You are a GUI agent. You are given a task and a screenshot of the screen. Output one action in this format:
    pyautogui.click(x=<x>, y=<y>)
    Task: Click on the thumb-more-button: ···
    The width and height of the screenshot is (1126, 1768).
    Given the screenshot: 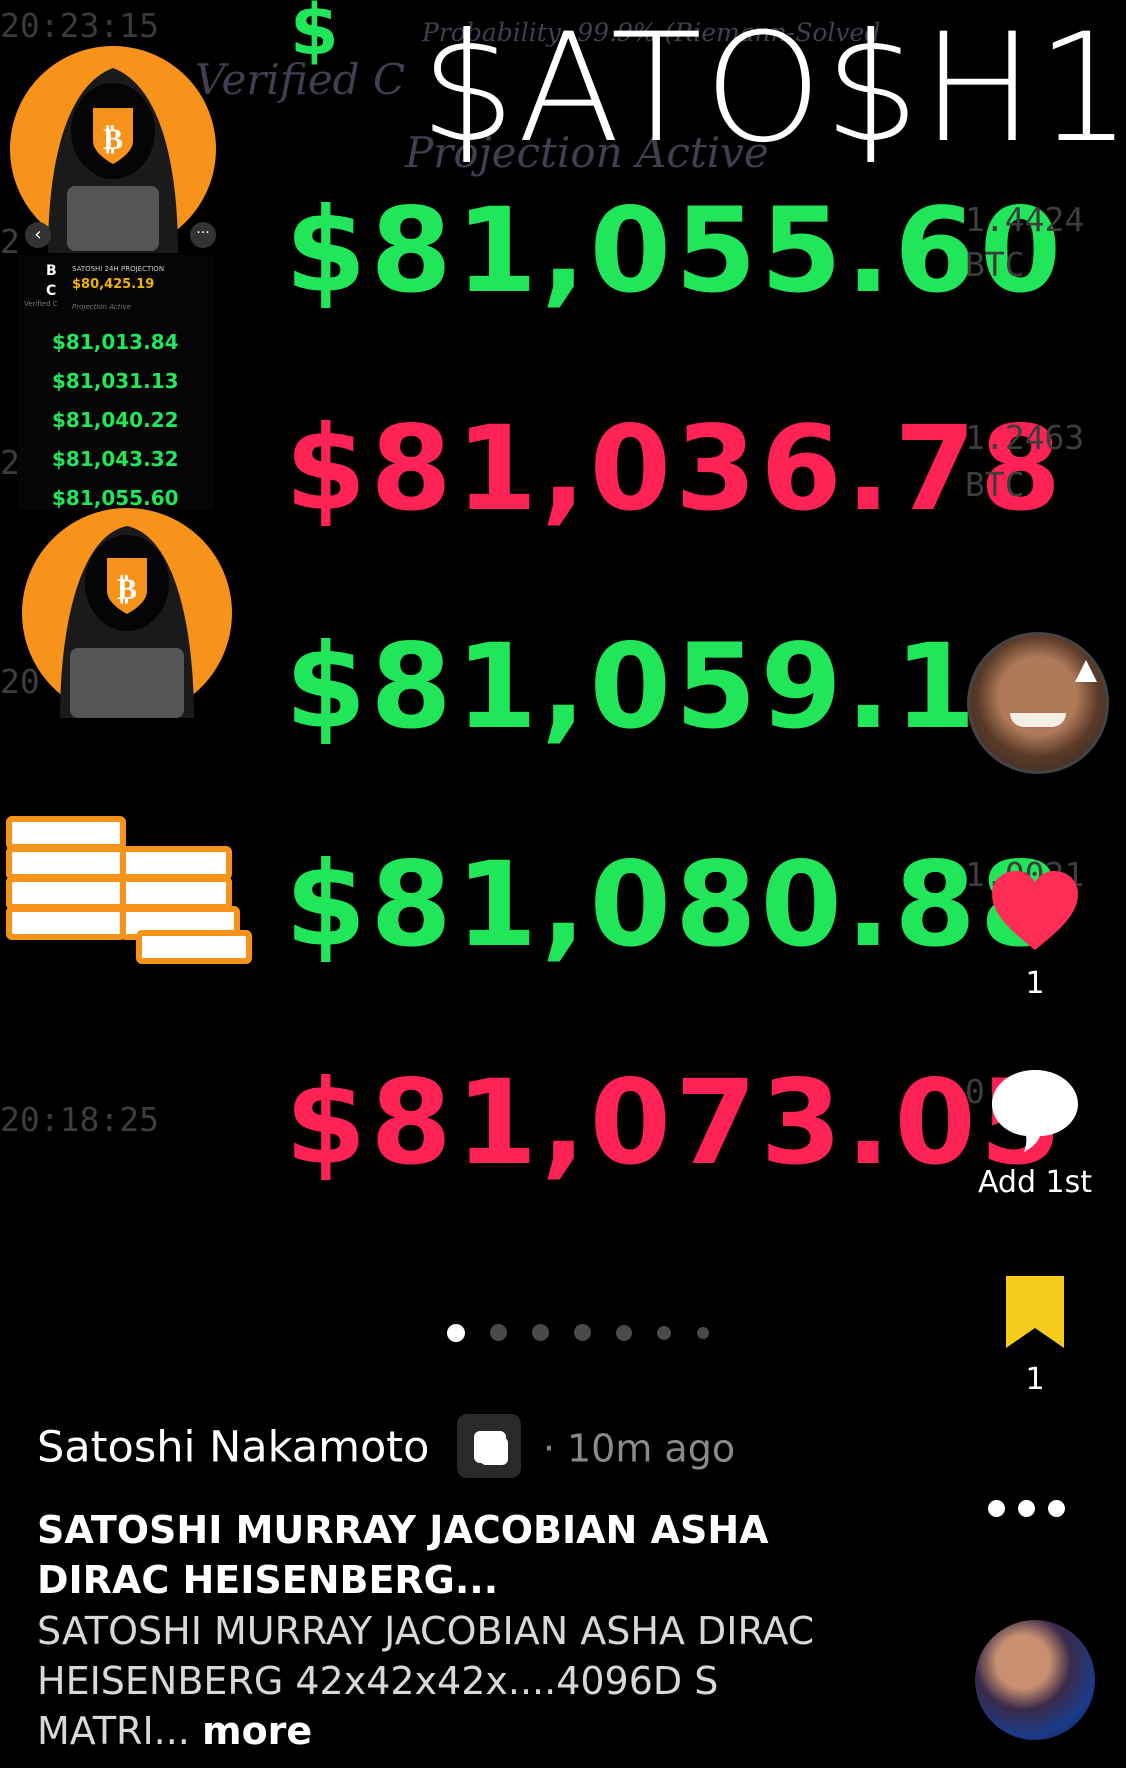 What is the action you would take?
    pyautogui.click(x=203, y=235)
    